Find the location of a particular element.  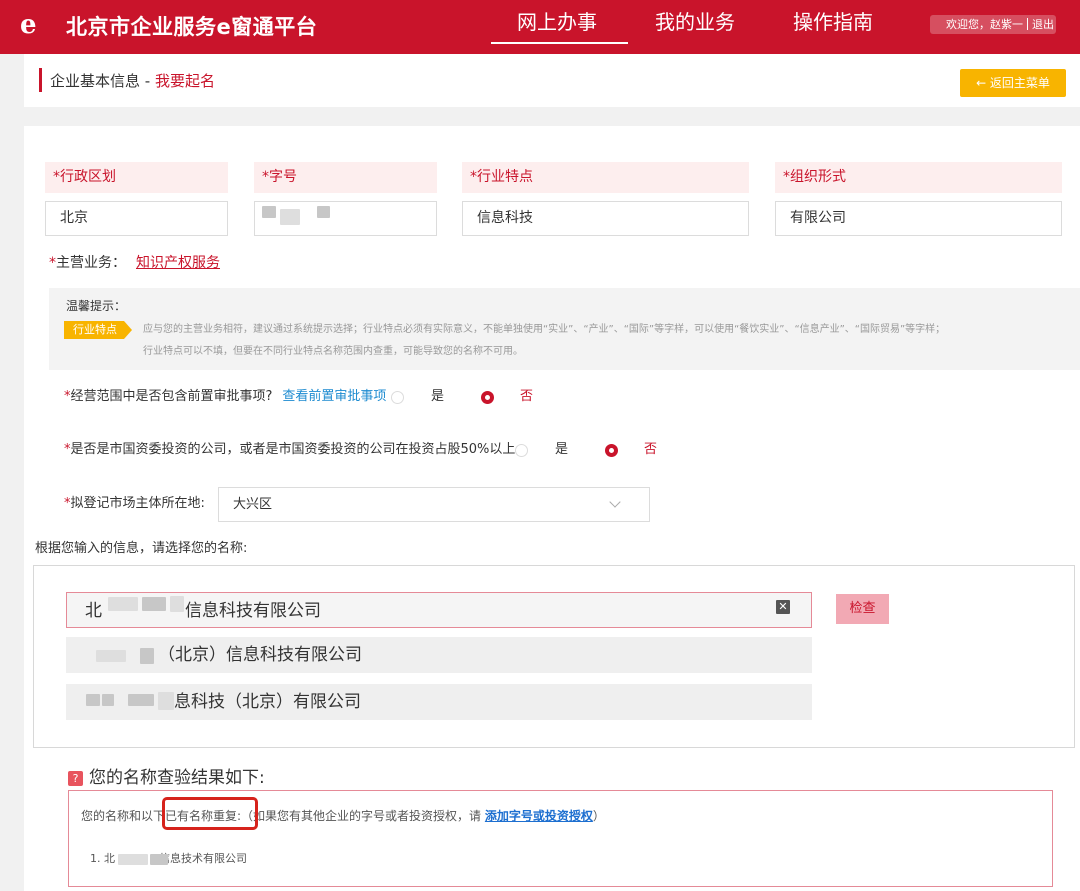

back-to-menu-button: ← 返回主菜单 is located at coordinates (1013, 83).